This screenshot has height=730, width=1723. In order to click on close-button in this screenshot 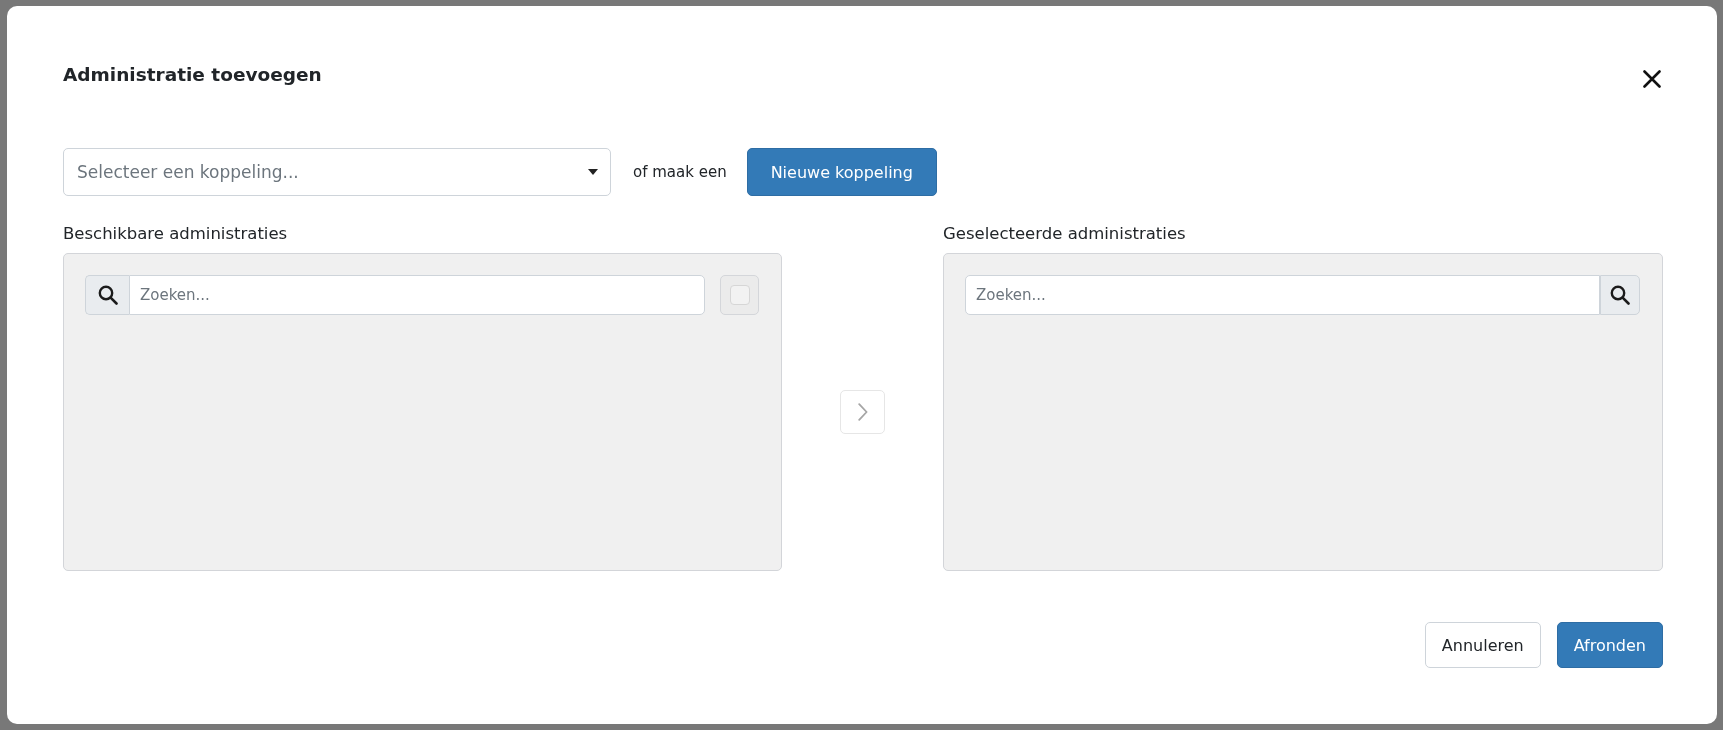, I will do `click(1652, 79)`.